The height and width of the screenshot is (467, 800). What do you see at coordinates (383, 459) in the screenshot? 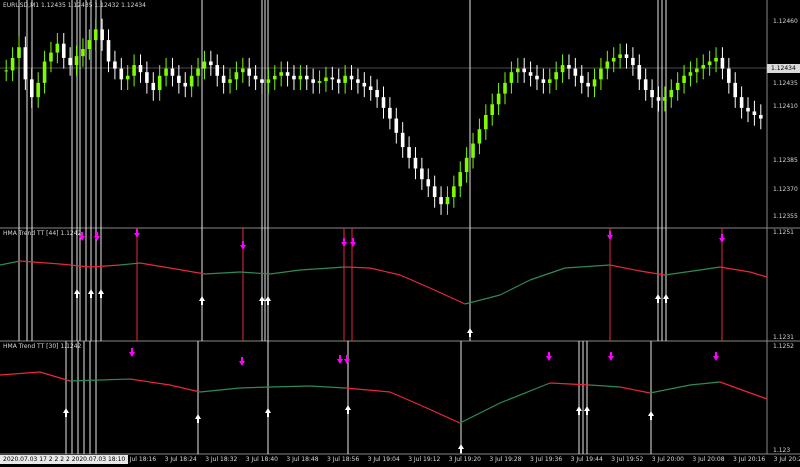
I see `time-label: 3 Jul 19:04` at bounding box center [383, 459].